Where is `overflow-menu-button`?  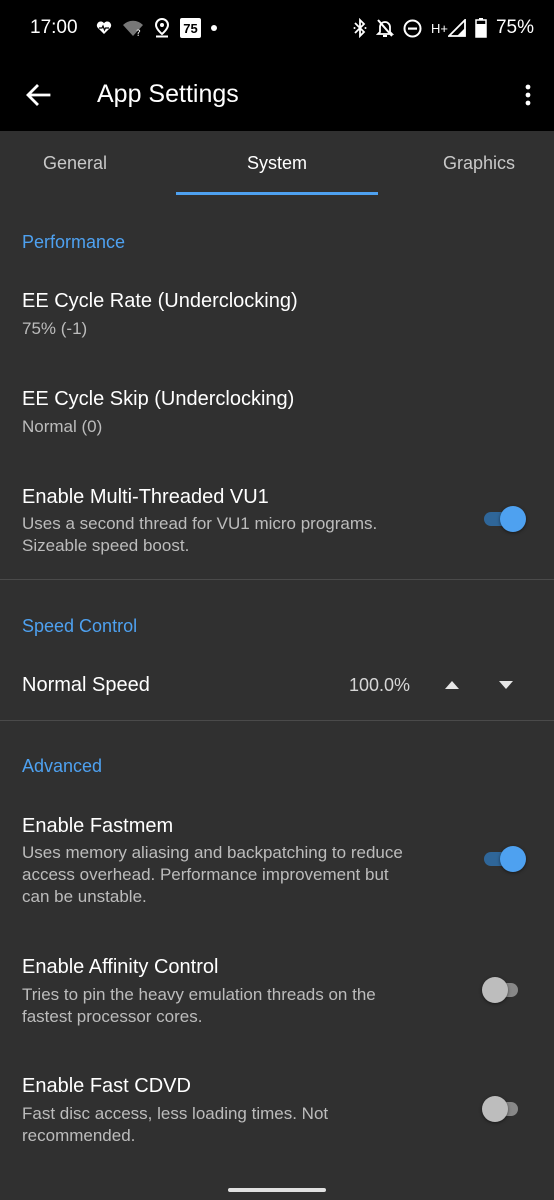
overflow-menu-button is located at coordinates (528, 95).